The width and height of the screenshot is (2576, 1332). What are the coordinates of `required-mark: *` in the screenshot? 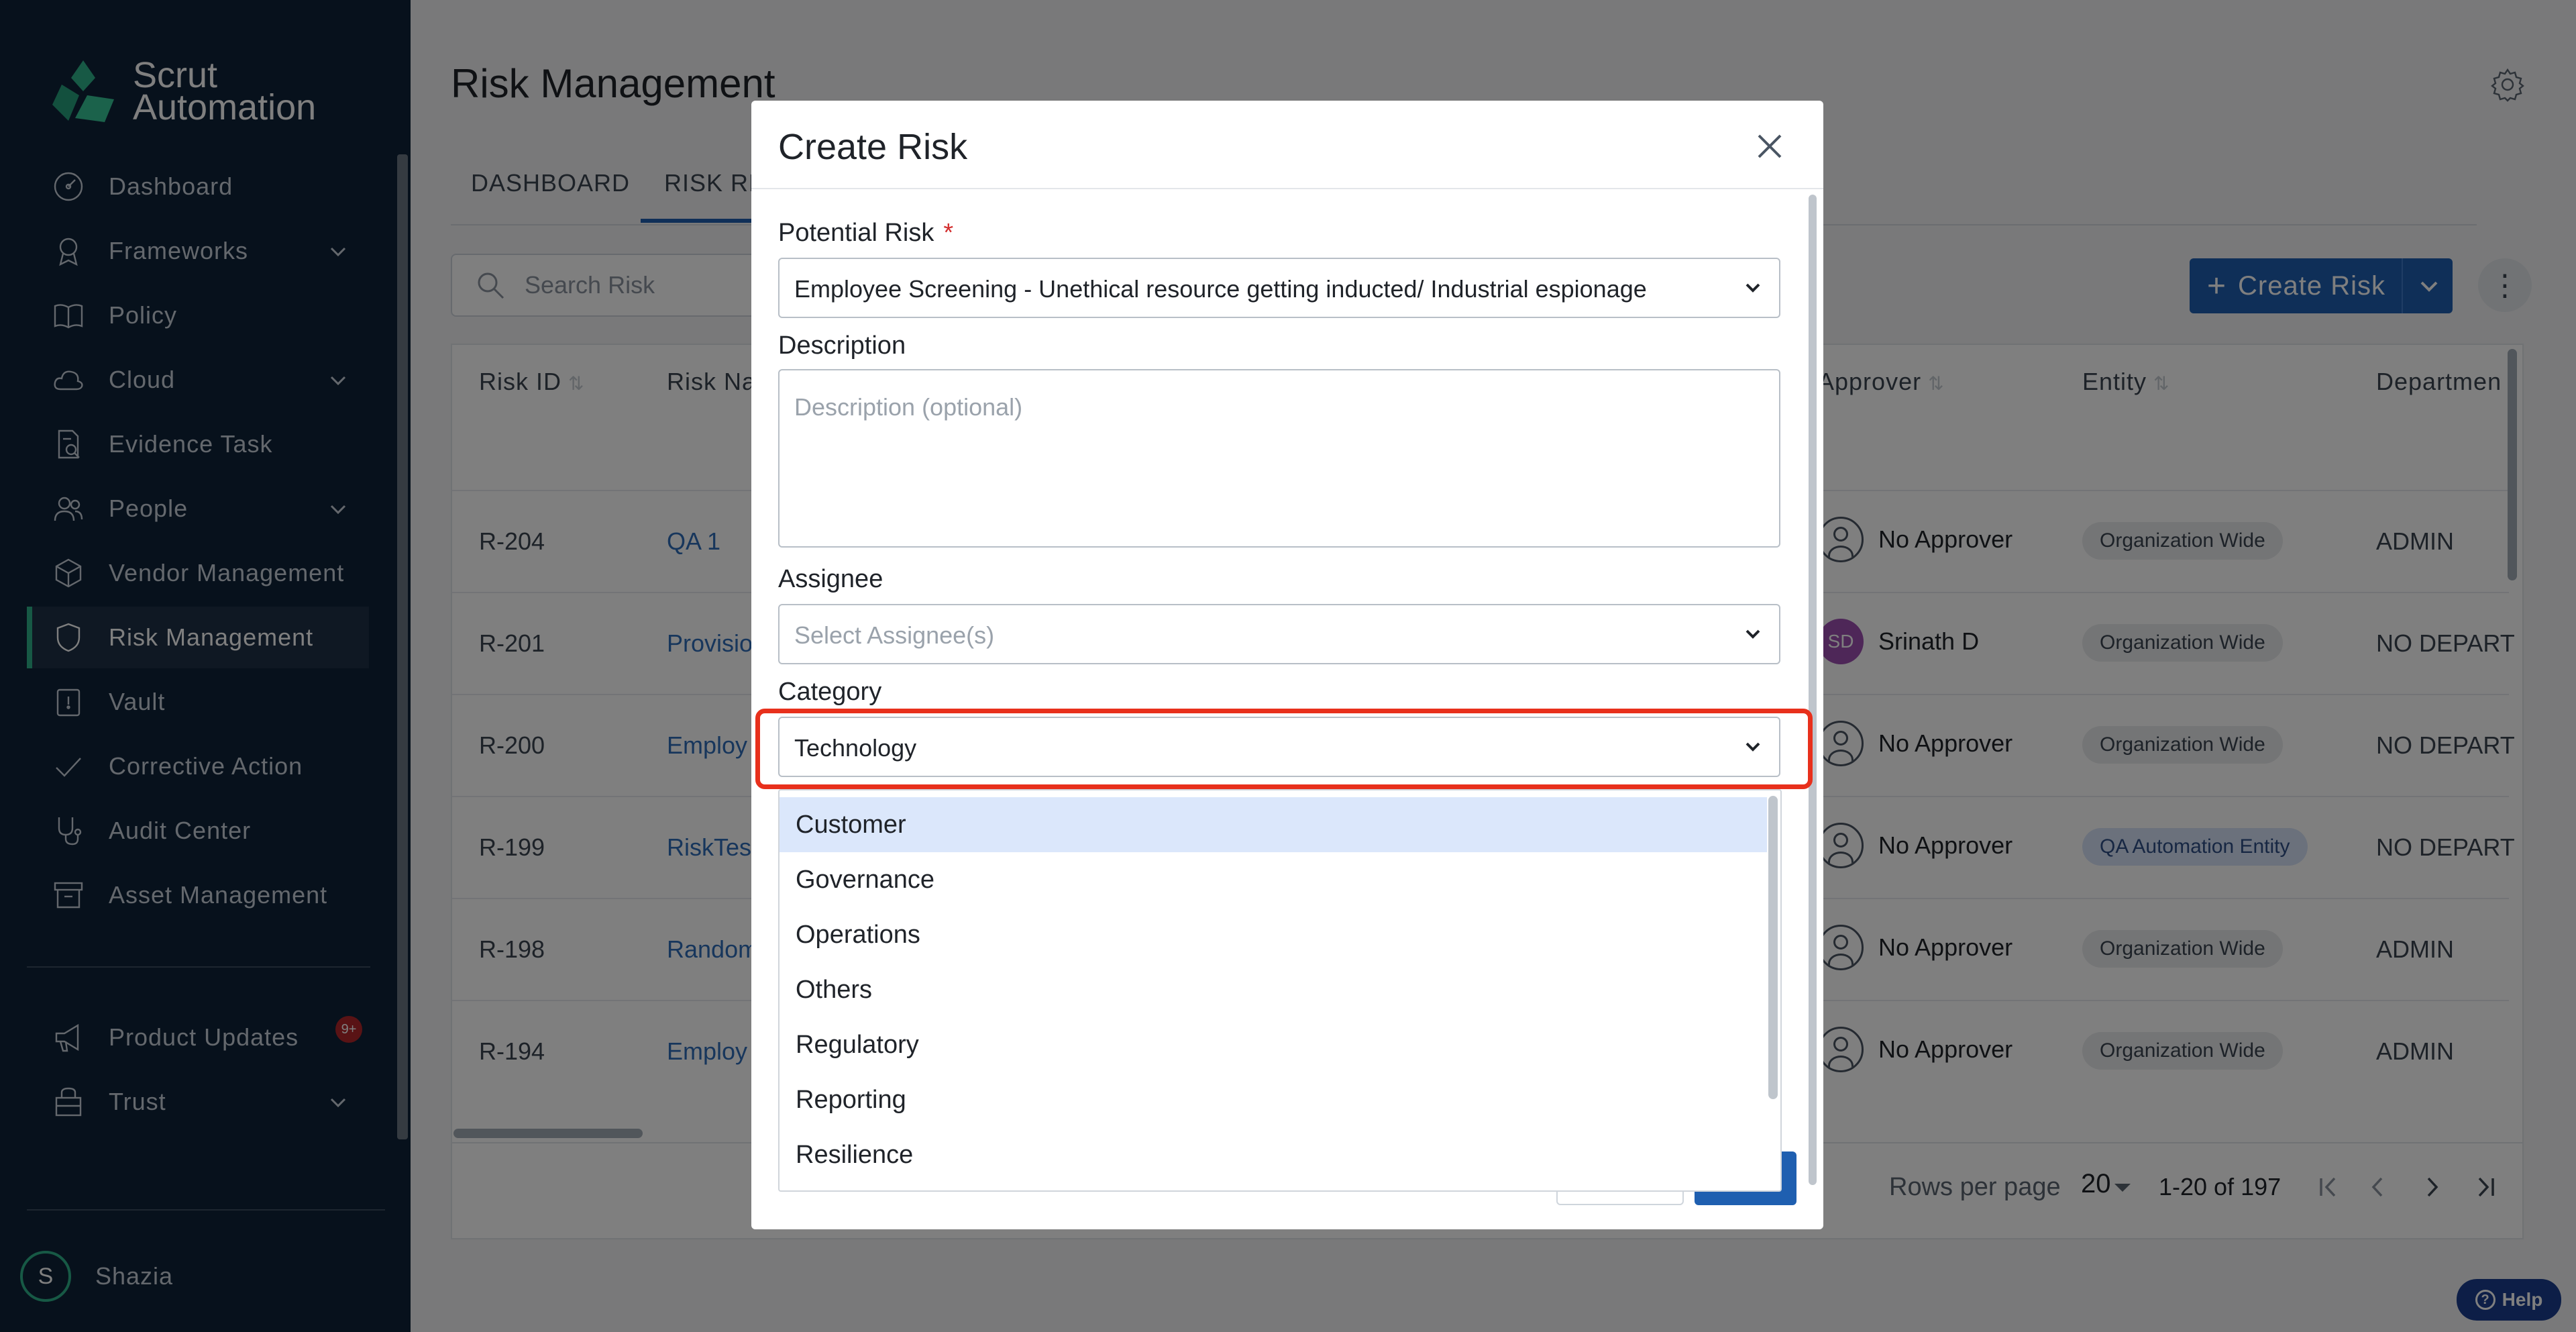 It's located at (948, 233).